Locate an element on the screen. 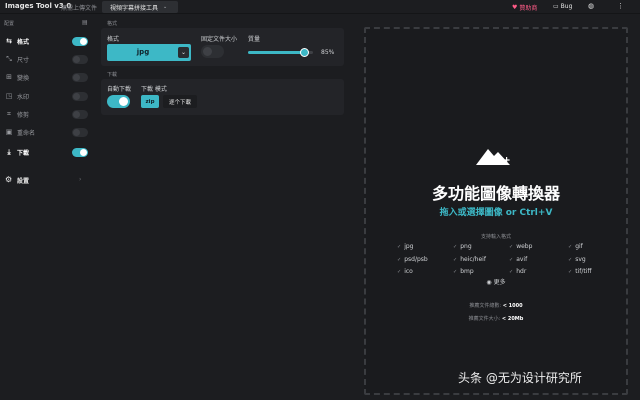  more-formats-link: ◉ 更多 is located at coordinates (496, 281).